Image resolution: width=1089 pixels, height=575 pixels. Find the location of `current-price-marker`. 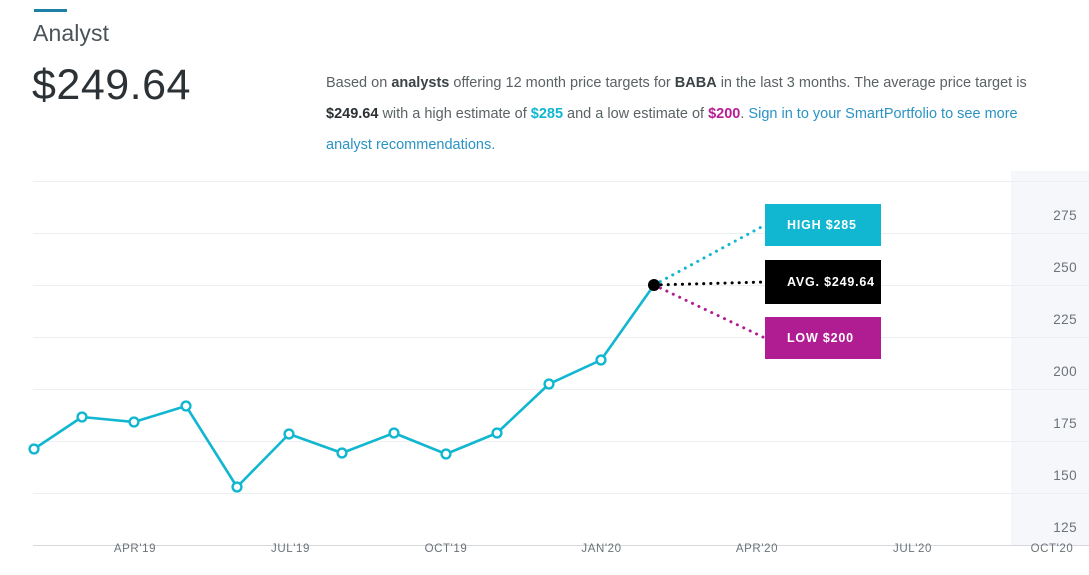

current-price-marker is located at coordinates (654, 285).